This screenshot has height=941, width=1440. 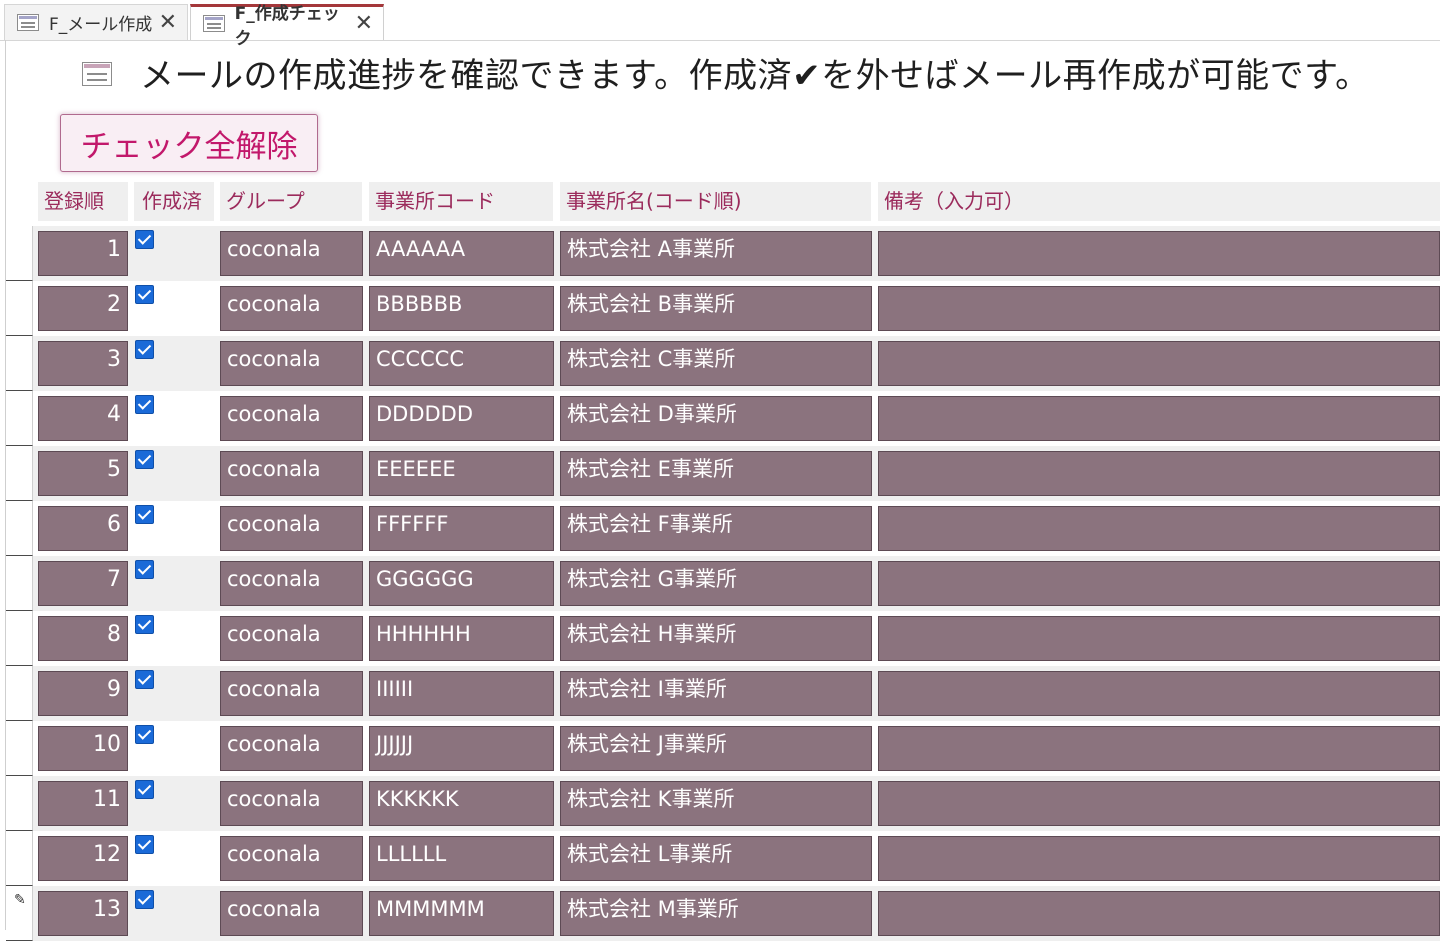 What do you see at coordinates (716, 528) in the screenshot?
I see `office-name-cell: 株式会社 F事業所` at bounding box center [716, 528].